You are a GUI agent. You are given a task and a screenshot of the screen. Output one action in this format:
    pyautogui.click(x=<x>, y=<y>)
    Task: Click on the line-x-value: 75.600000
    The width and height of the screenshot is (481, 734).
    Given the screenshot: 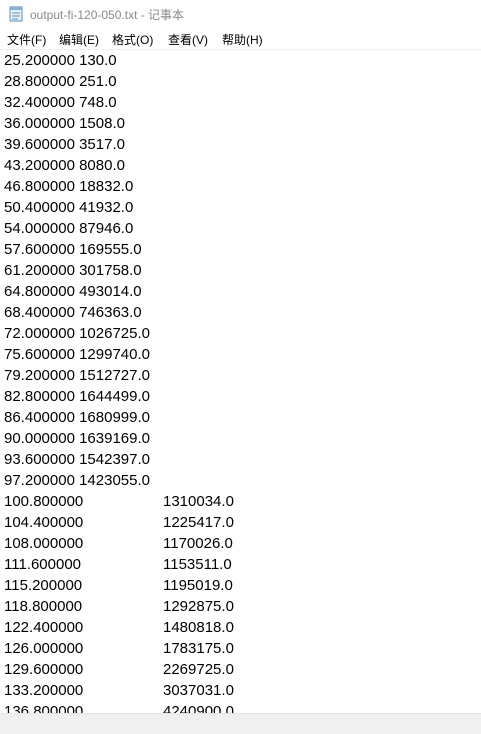 What is the action you would take?
    pyautogui.click(x=39, y=354)
    